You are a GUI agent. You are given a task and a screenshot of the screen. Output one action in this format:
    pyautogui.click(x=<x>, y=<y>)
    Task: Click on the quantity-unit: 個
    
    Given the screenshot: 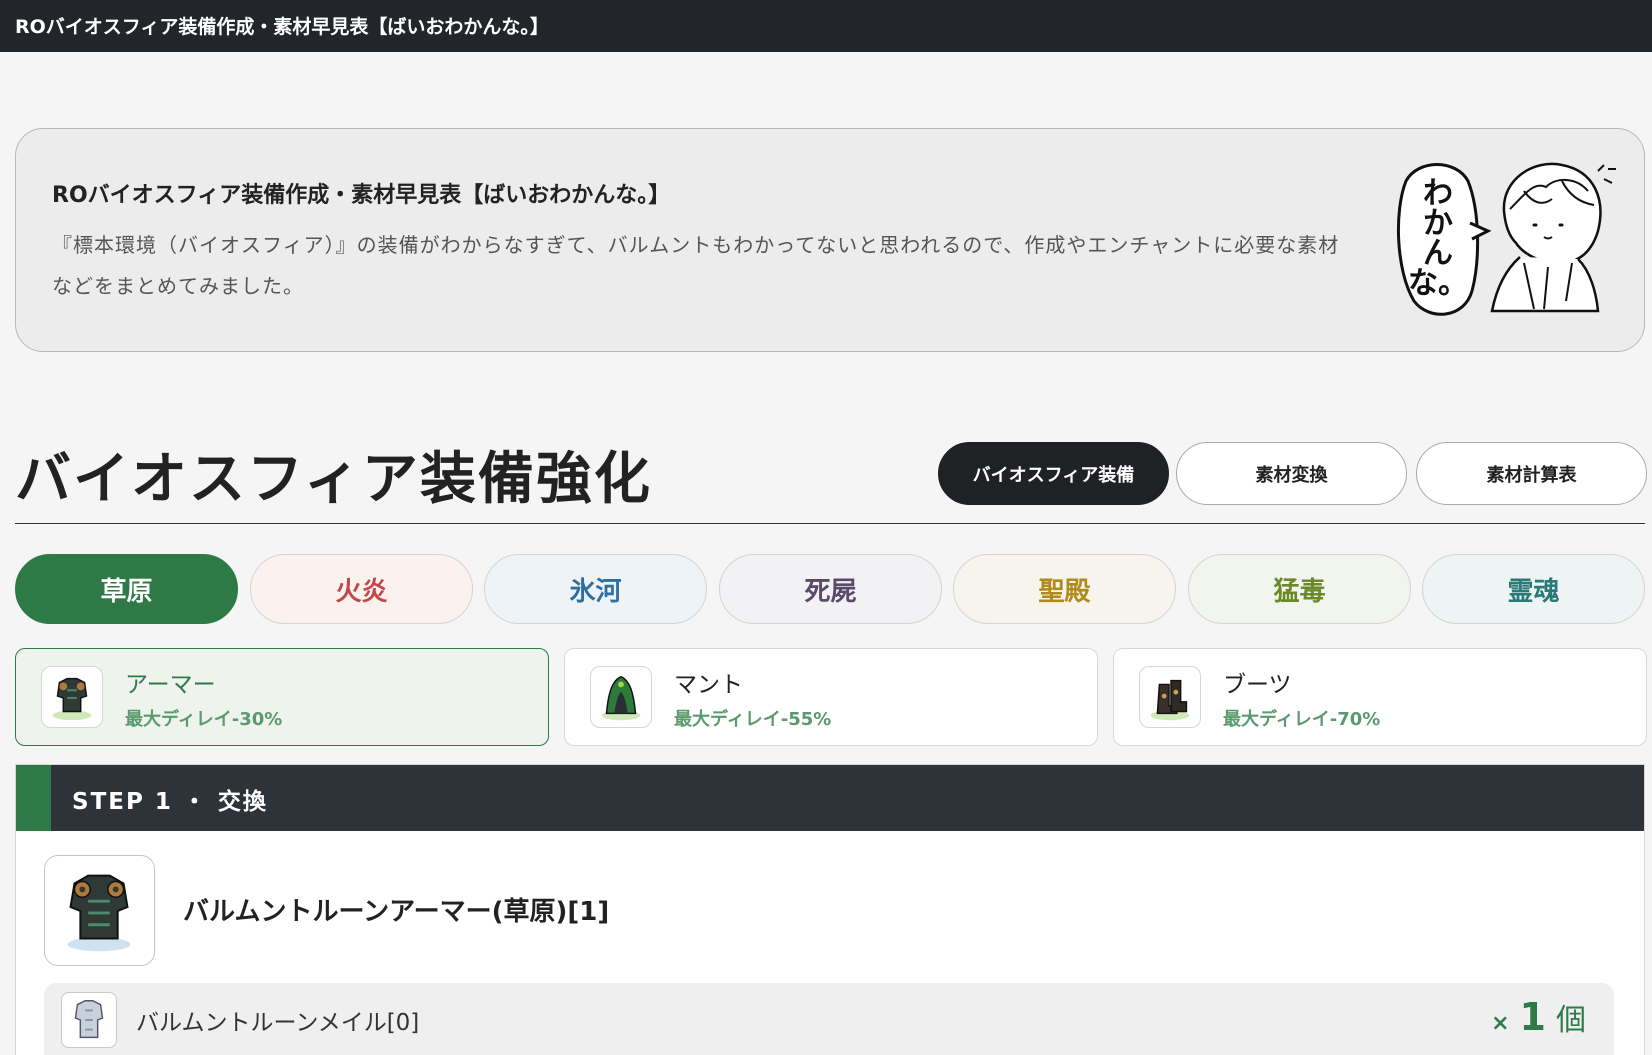 What is the action you would take?
    pyautogui.click(x=1571, y=1020)
    